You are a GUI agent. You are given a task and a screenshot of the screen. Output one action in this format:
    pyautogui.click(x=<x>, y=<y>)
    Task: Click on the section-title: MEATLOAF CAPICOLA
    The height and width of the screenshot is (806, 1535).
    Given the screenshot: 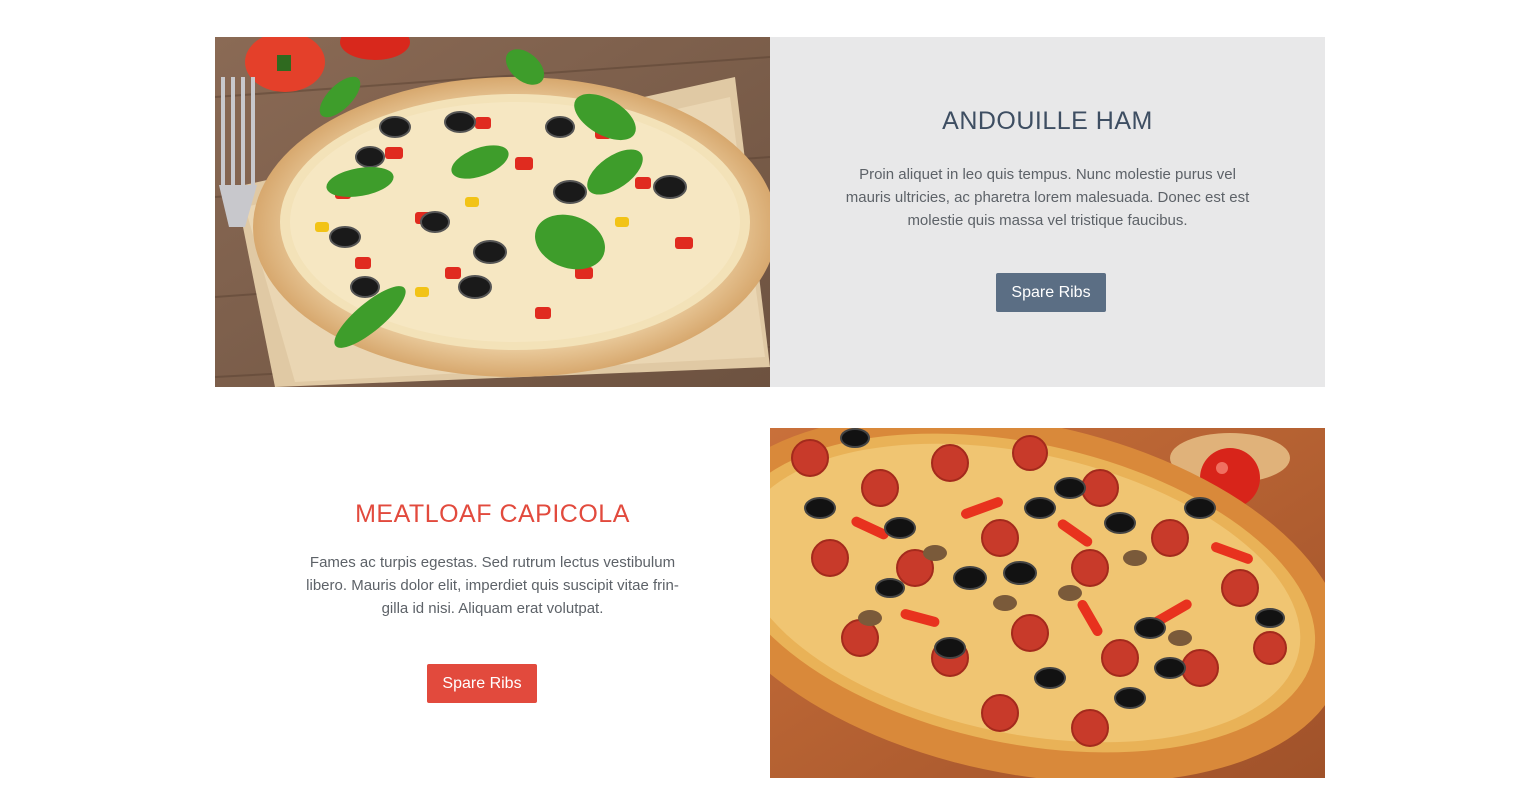 What is the action you would take?
    pyautogui.click(x=492, y=514)
    